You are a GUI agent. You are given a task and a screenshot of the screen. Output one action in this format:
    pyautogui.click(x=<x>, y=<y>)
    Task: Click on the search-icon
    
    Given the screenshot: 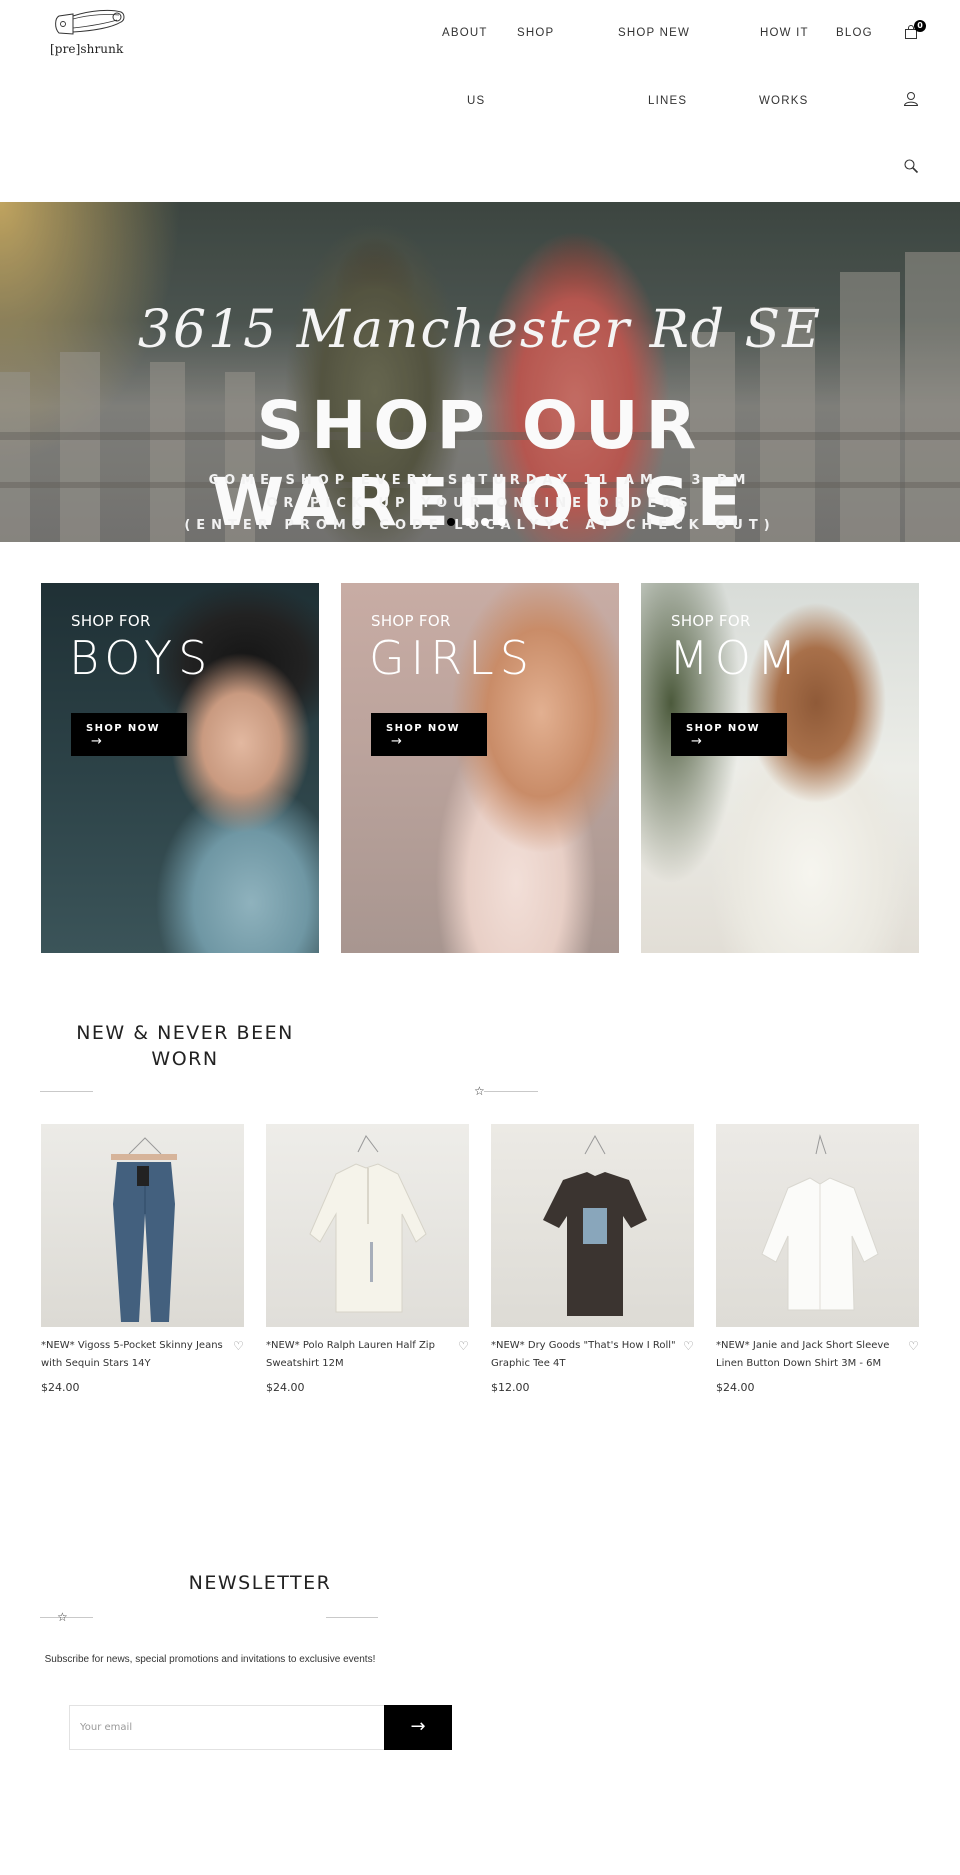 What is the action you would take?
    pyautogui.click(x=911, y=166)
    